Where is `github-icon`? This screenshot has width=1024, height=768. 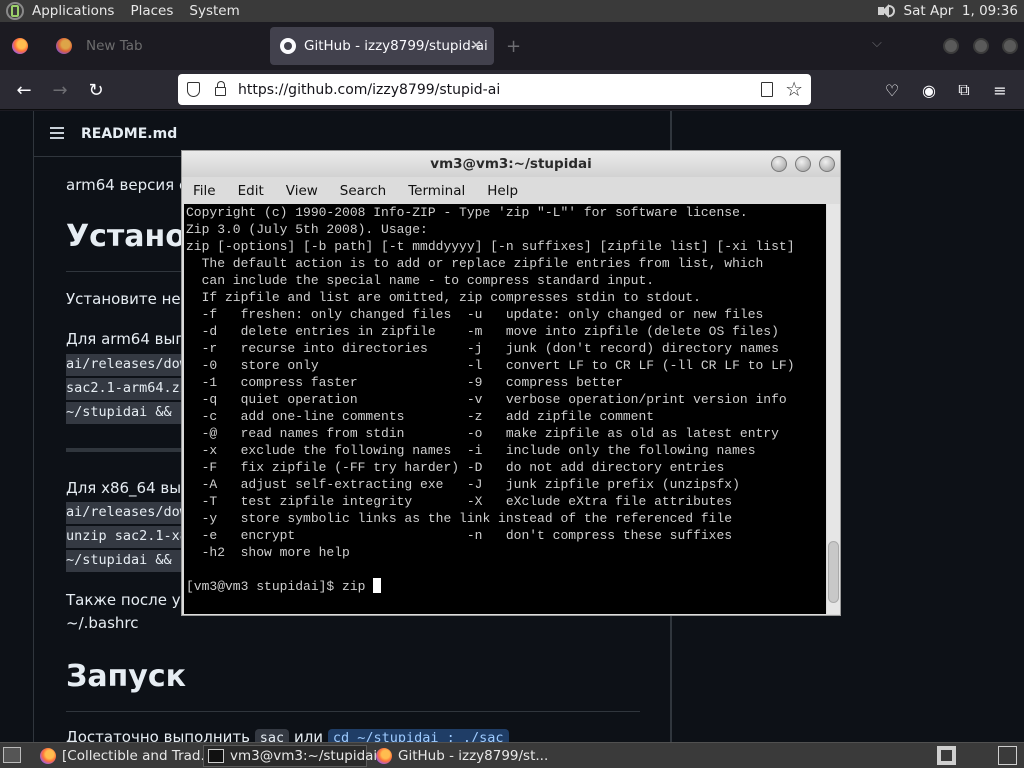 github-icon is located at coordinates (288, 46).